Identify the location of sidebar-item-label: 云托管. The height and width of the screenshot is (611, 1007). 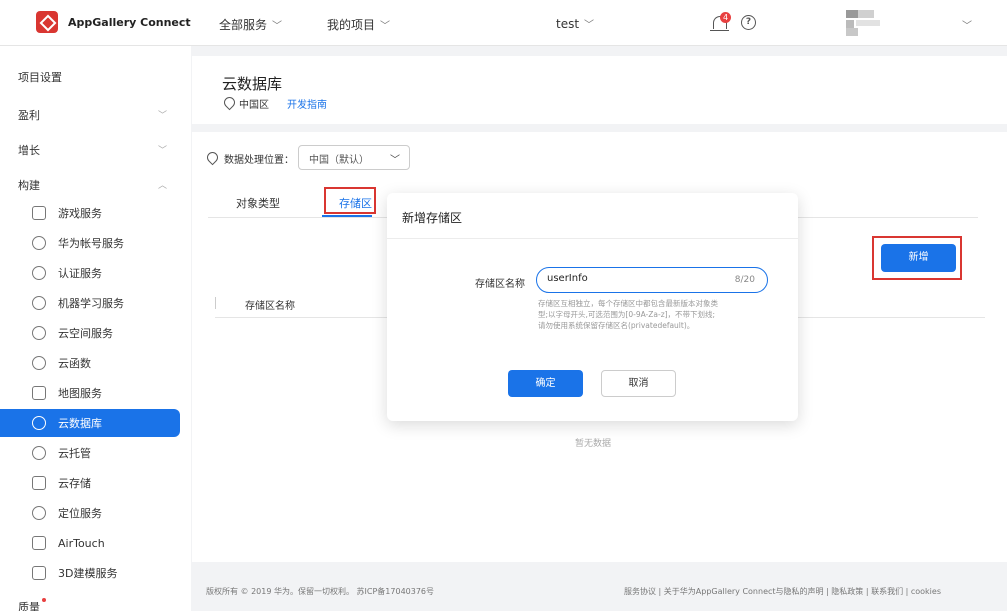
(74, 453).